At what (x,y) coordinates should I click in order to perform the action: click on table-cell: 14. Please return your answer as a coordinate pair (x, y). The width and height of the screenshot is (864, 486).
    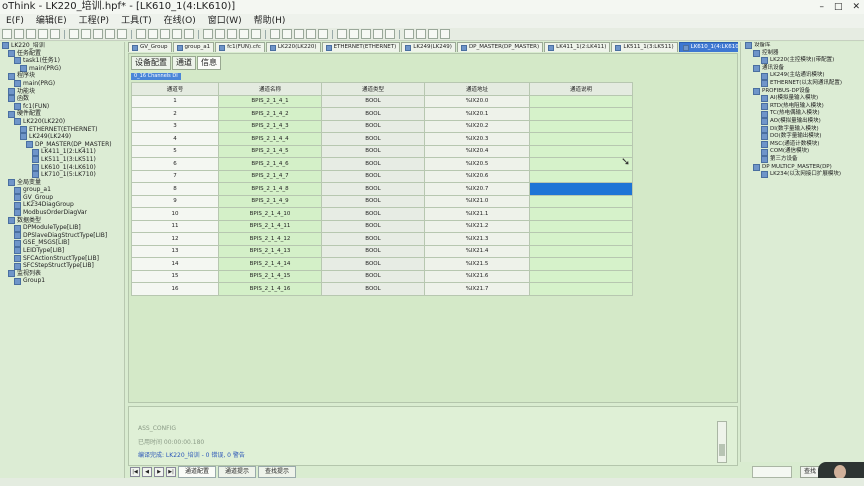
    Looking at the image, I should click on (175, 264).